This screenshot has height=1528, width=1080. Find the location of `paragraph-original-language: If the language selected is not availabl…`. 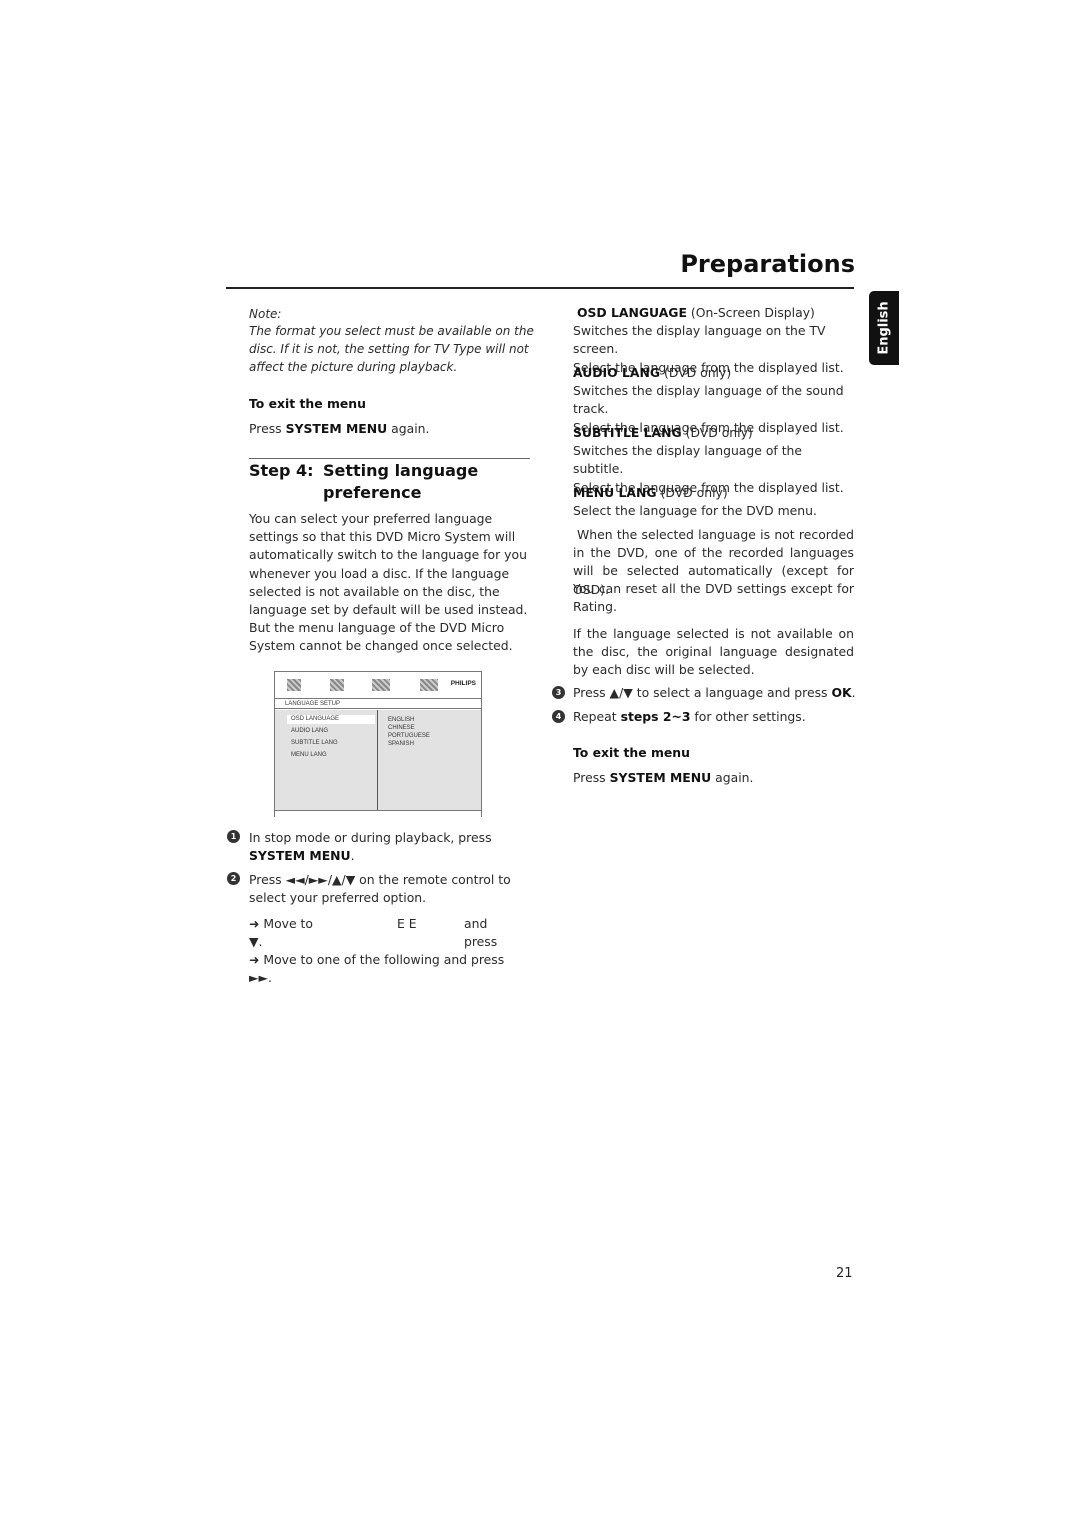

paragraph-original-language: If the language selected is not availabl… is located at coordinates (713, 652).